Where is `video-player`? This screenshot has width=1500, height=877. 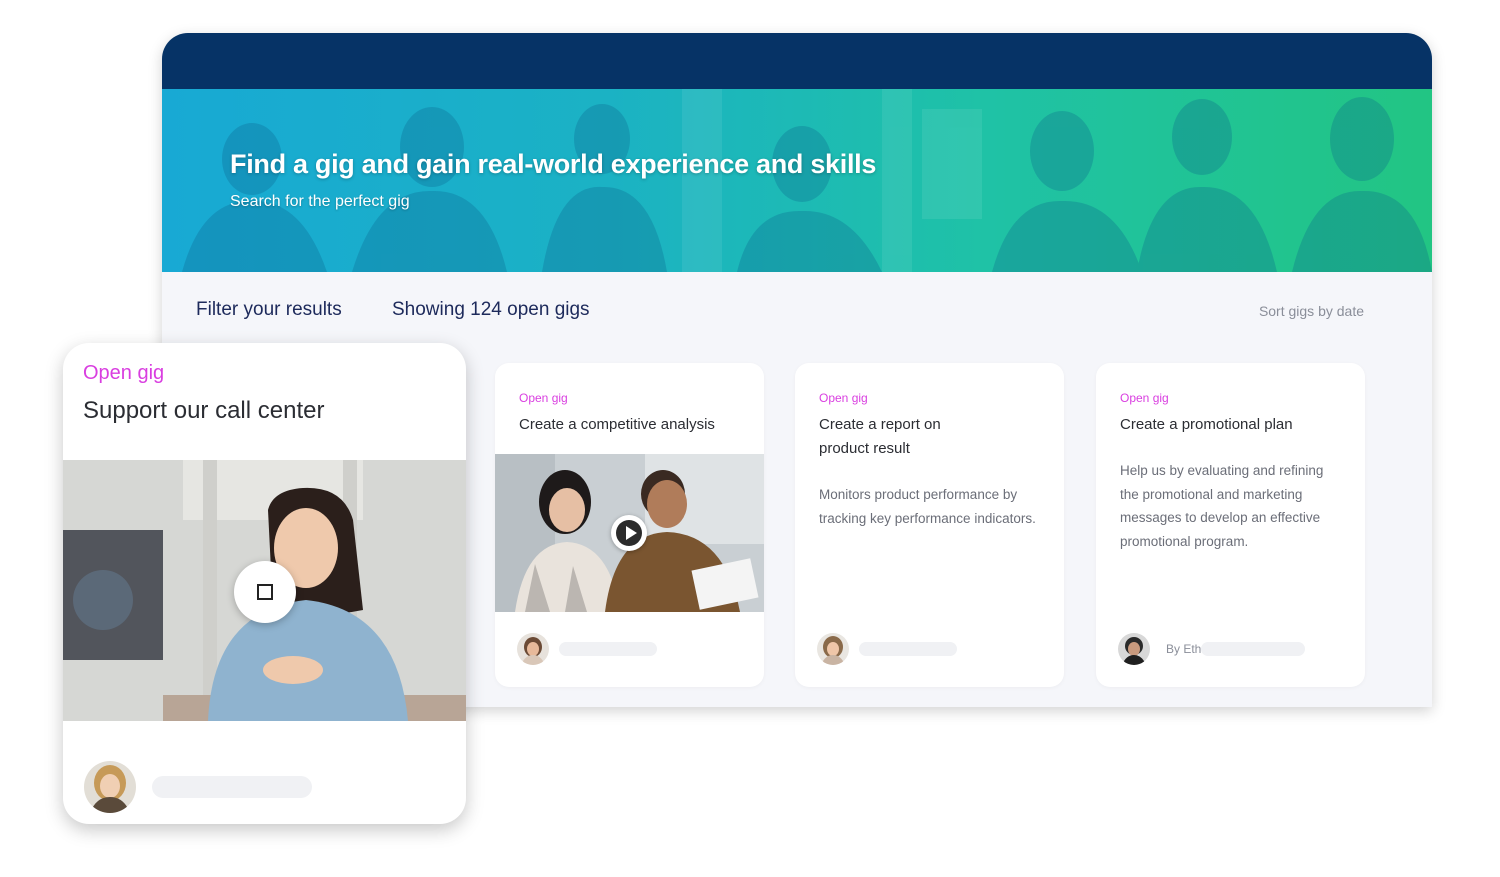
video-player is located at coordinates (264, 590).